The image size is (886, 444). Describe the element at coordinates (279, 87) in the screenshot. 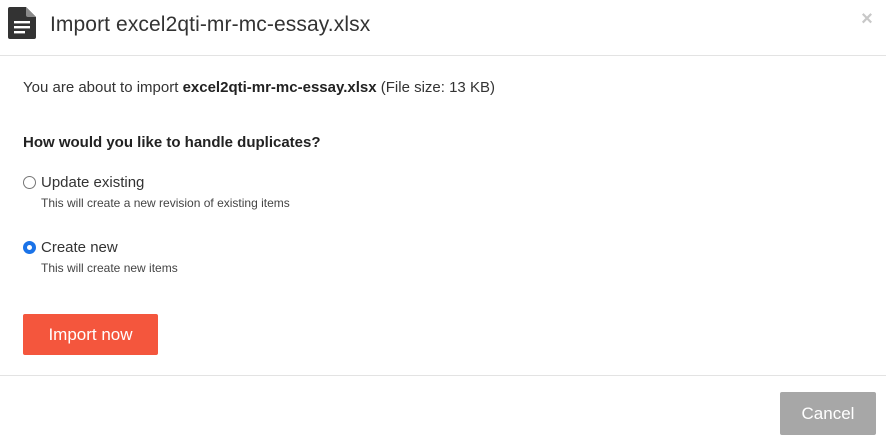

I see `import-filename: excel2qti-mr-mc-essay.xlsx` at that location.